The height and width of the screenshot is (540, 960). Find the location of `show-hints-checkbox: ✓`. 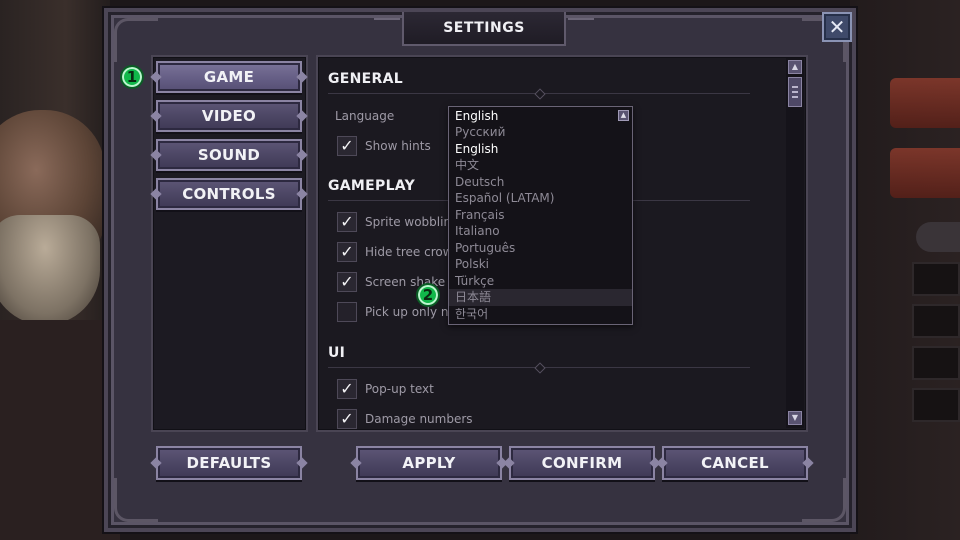

show-hints-checkbox: ✓ is located at coordinates (347, 146).